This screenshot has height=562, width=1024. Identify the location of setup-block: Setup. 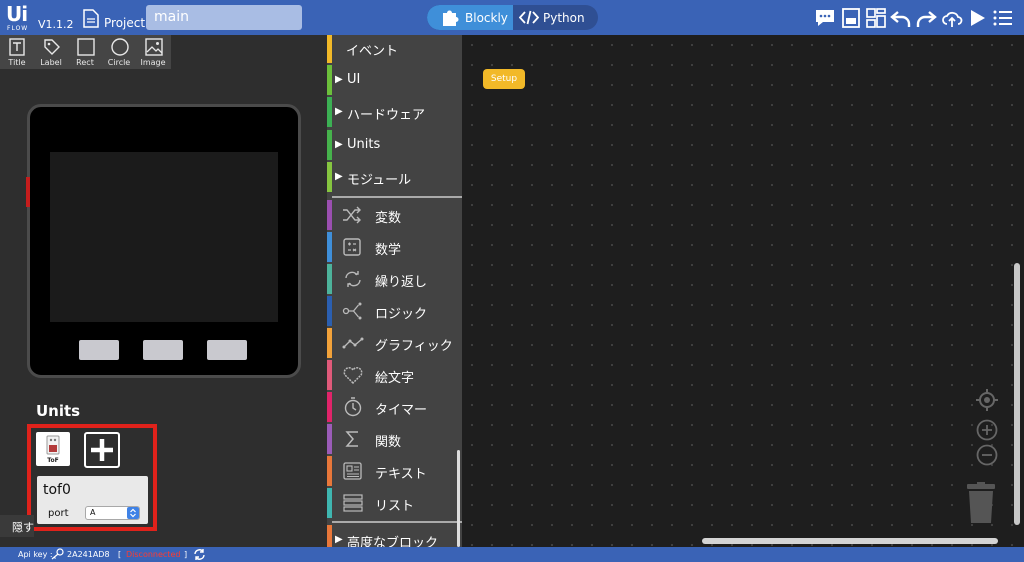
(504, 79).